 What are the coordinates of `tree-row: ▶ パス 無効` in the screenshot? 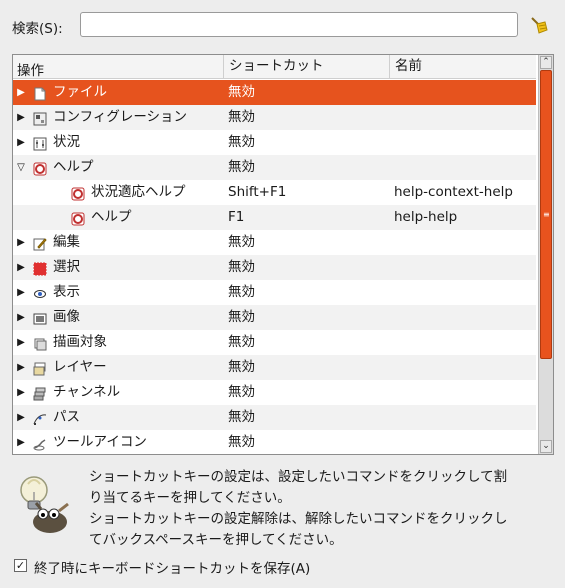 It's located at (274, 417).